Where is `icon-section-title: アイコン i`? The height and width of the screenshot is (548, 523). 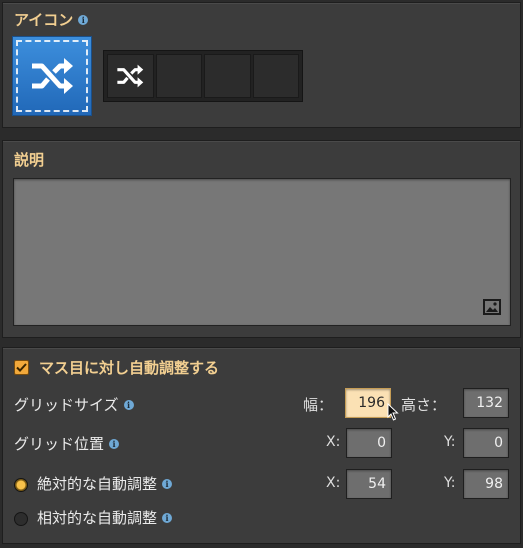 icon-section-title: アイコン i is located at coordinates (51, 19).